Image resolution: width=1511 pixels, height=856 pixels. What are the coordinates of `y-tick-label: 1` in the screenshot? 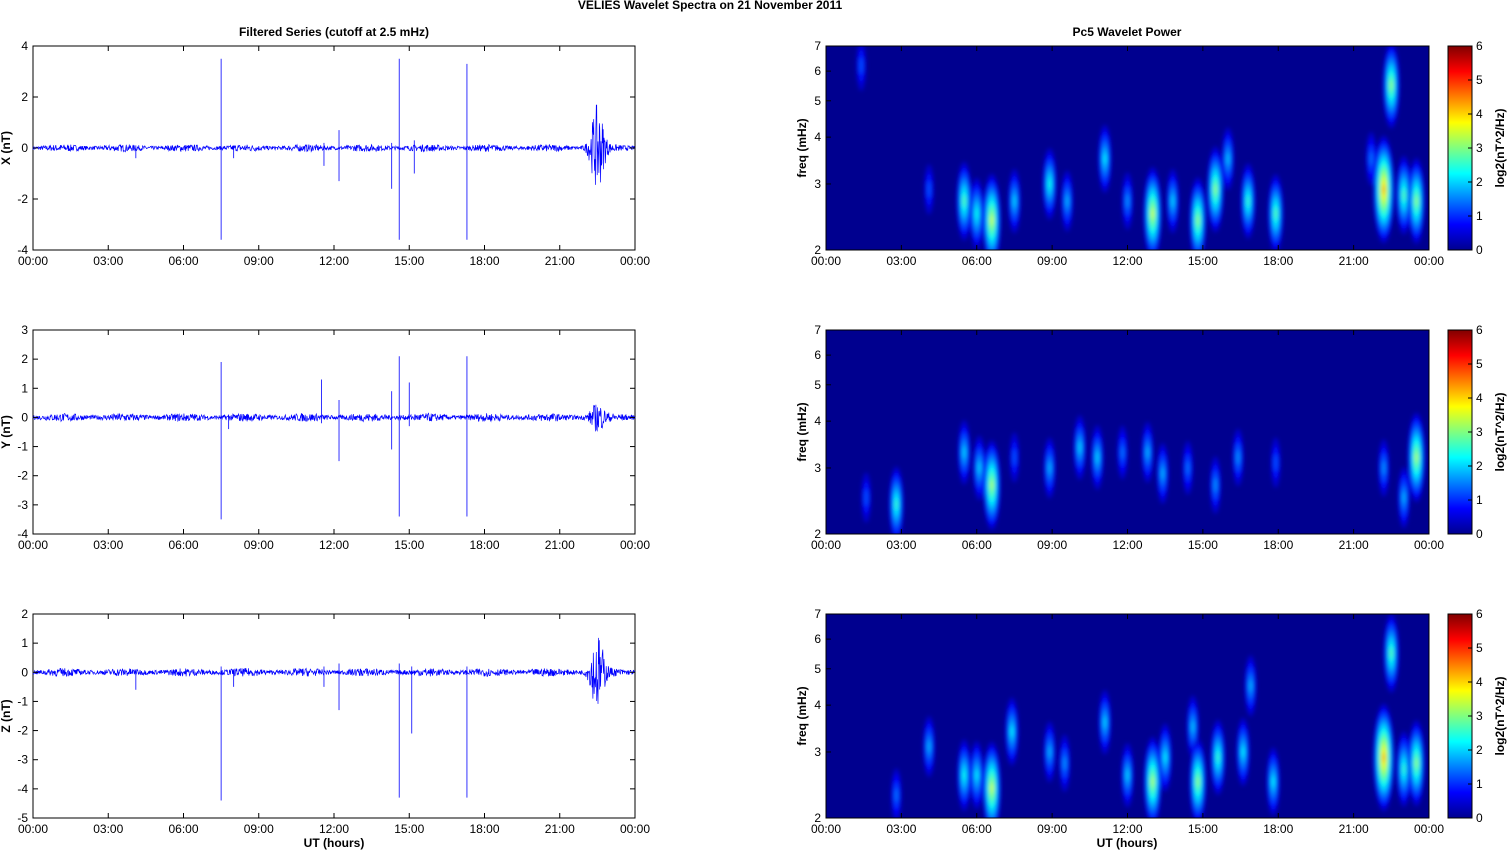 It's located at (24, 643).